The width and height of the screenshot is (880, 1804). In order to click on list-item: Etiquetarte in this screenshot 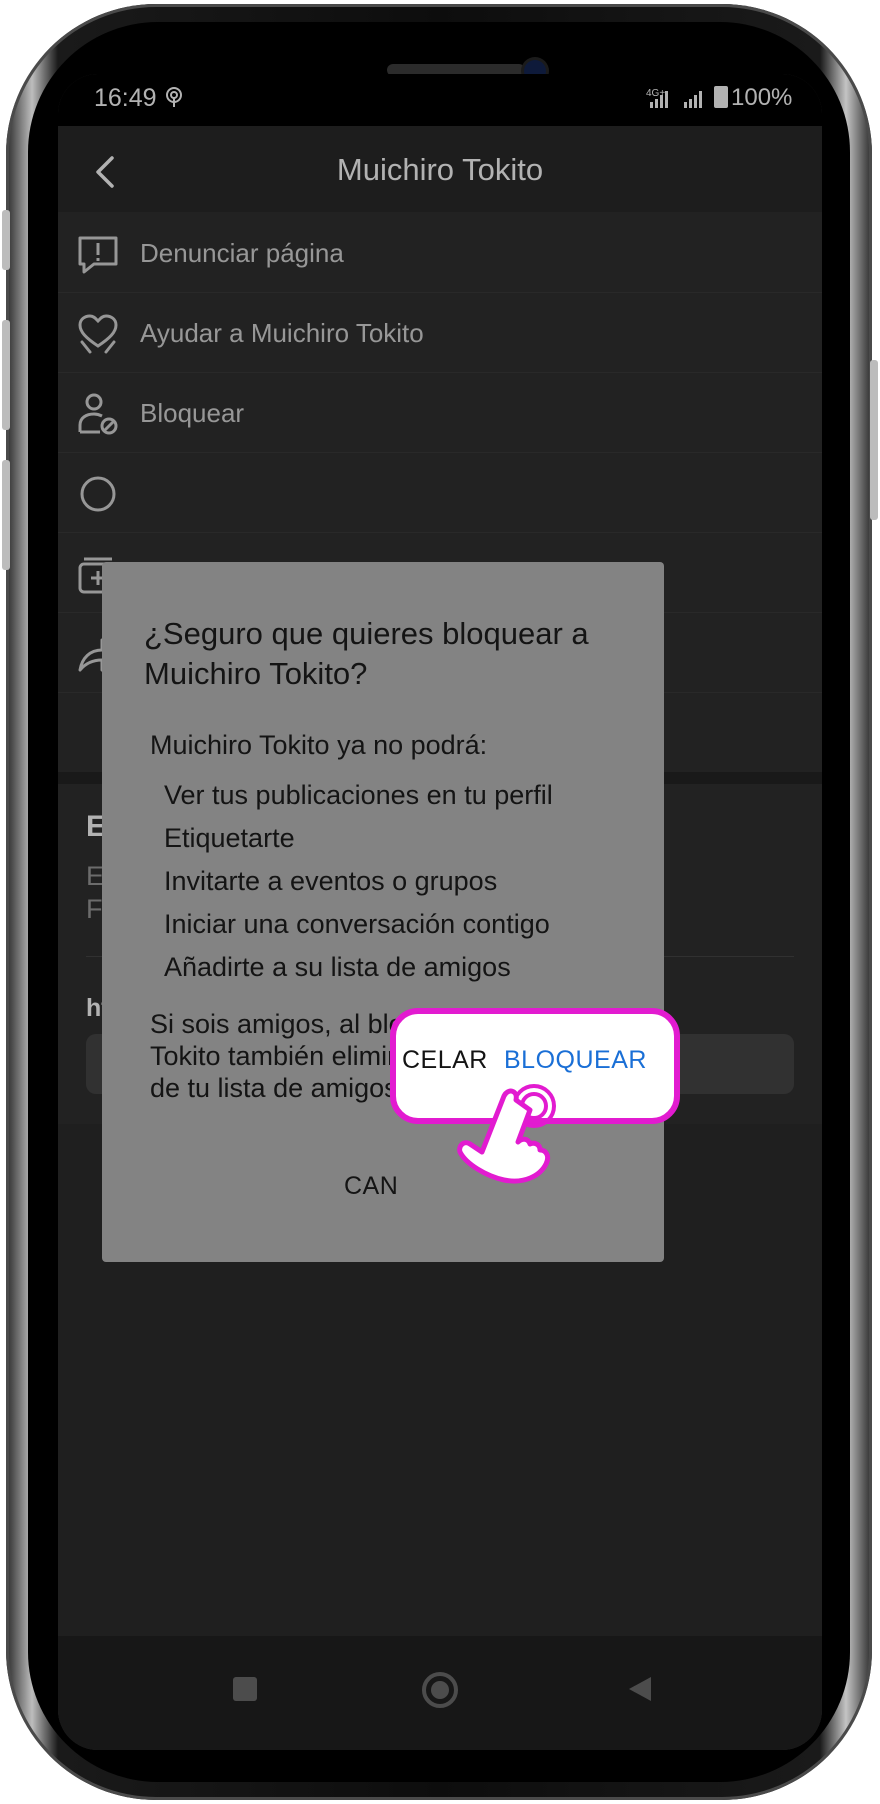, I will do `click(229, 838)`.